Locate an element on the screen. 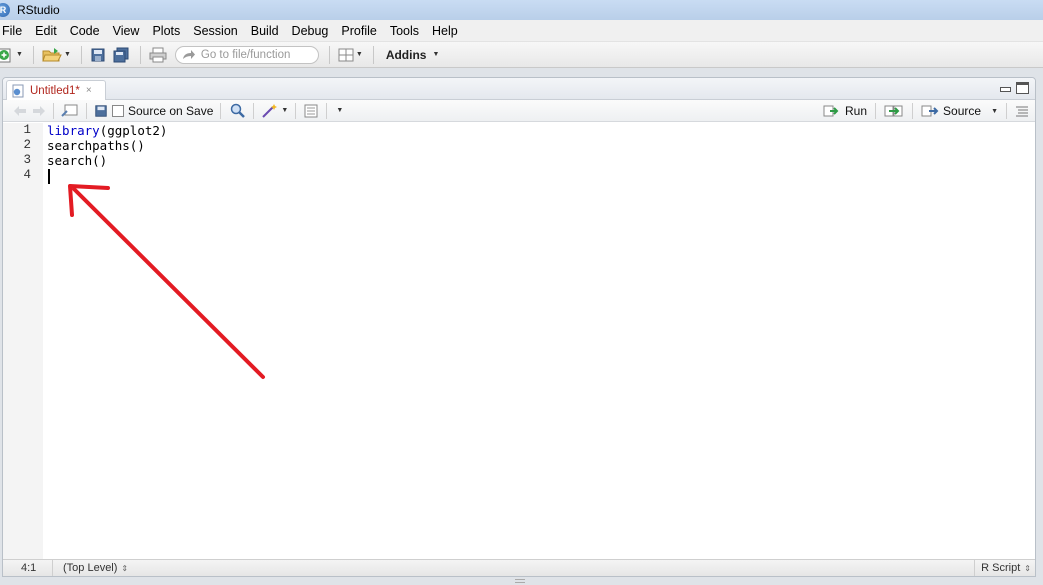 The image size is (1043, 585). menu-build: Build is located at coordinates (265, 31).